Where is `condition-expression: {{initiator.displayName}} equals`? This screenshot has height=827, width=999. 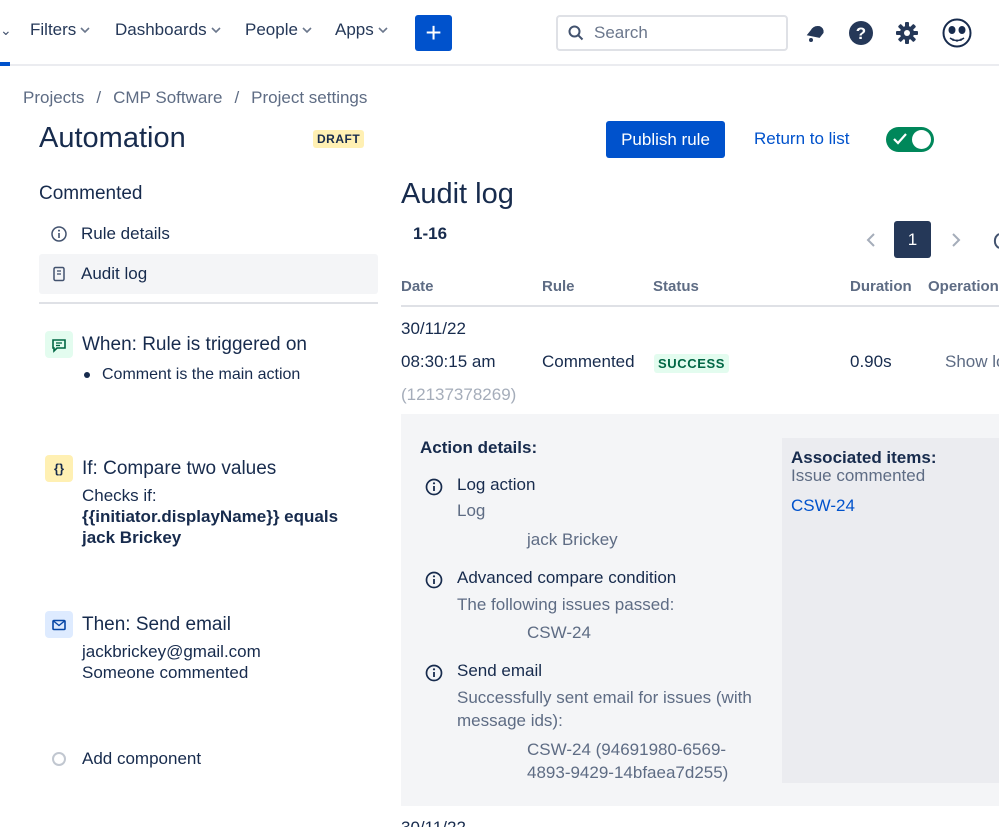 condition-expression: {{initiator.displayName}} equals is located at coordinates (210, 516).